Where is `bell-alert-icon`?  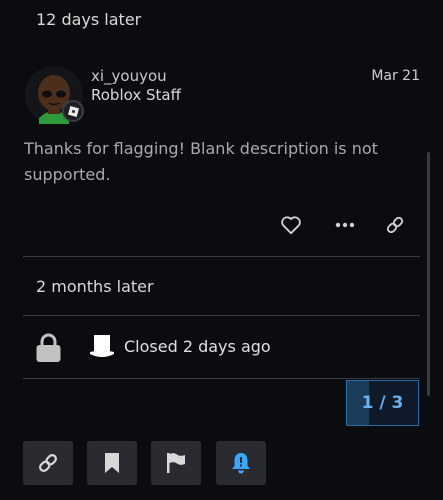
bell-alert-icon is located at coordinates (241, 463).